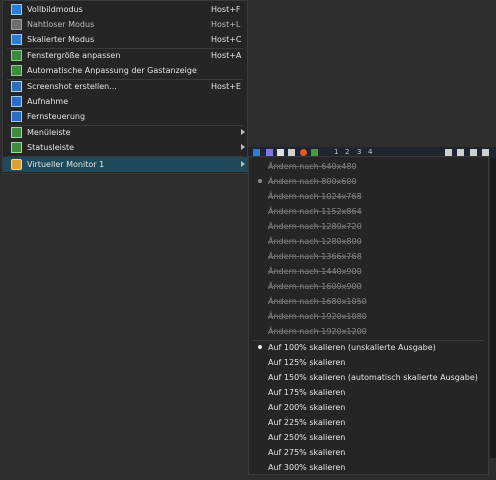 This screenshot has width=496, height=480. I want to click on submenu-item-label: Ändern nach 1280x800, so click(315, 241).